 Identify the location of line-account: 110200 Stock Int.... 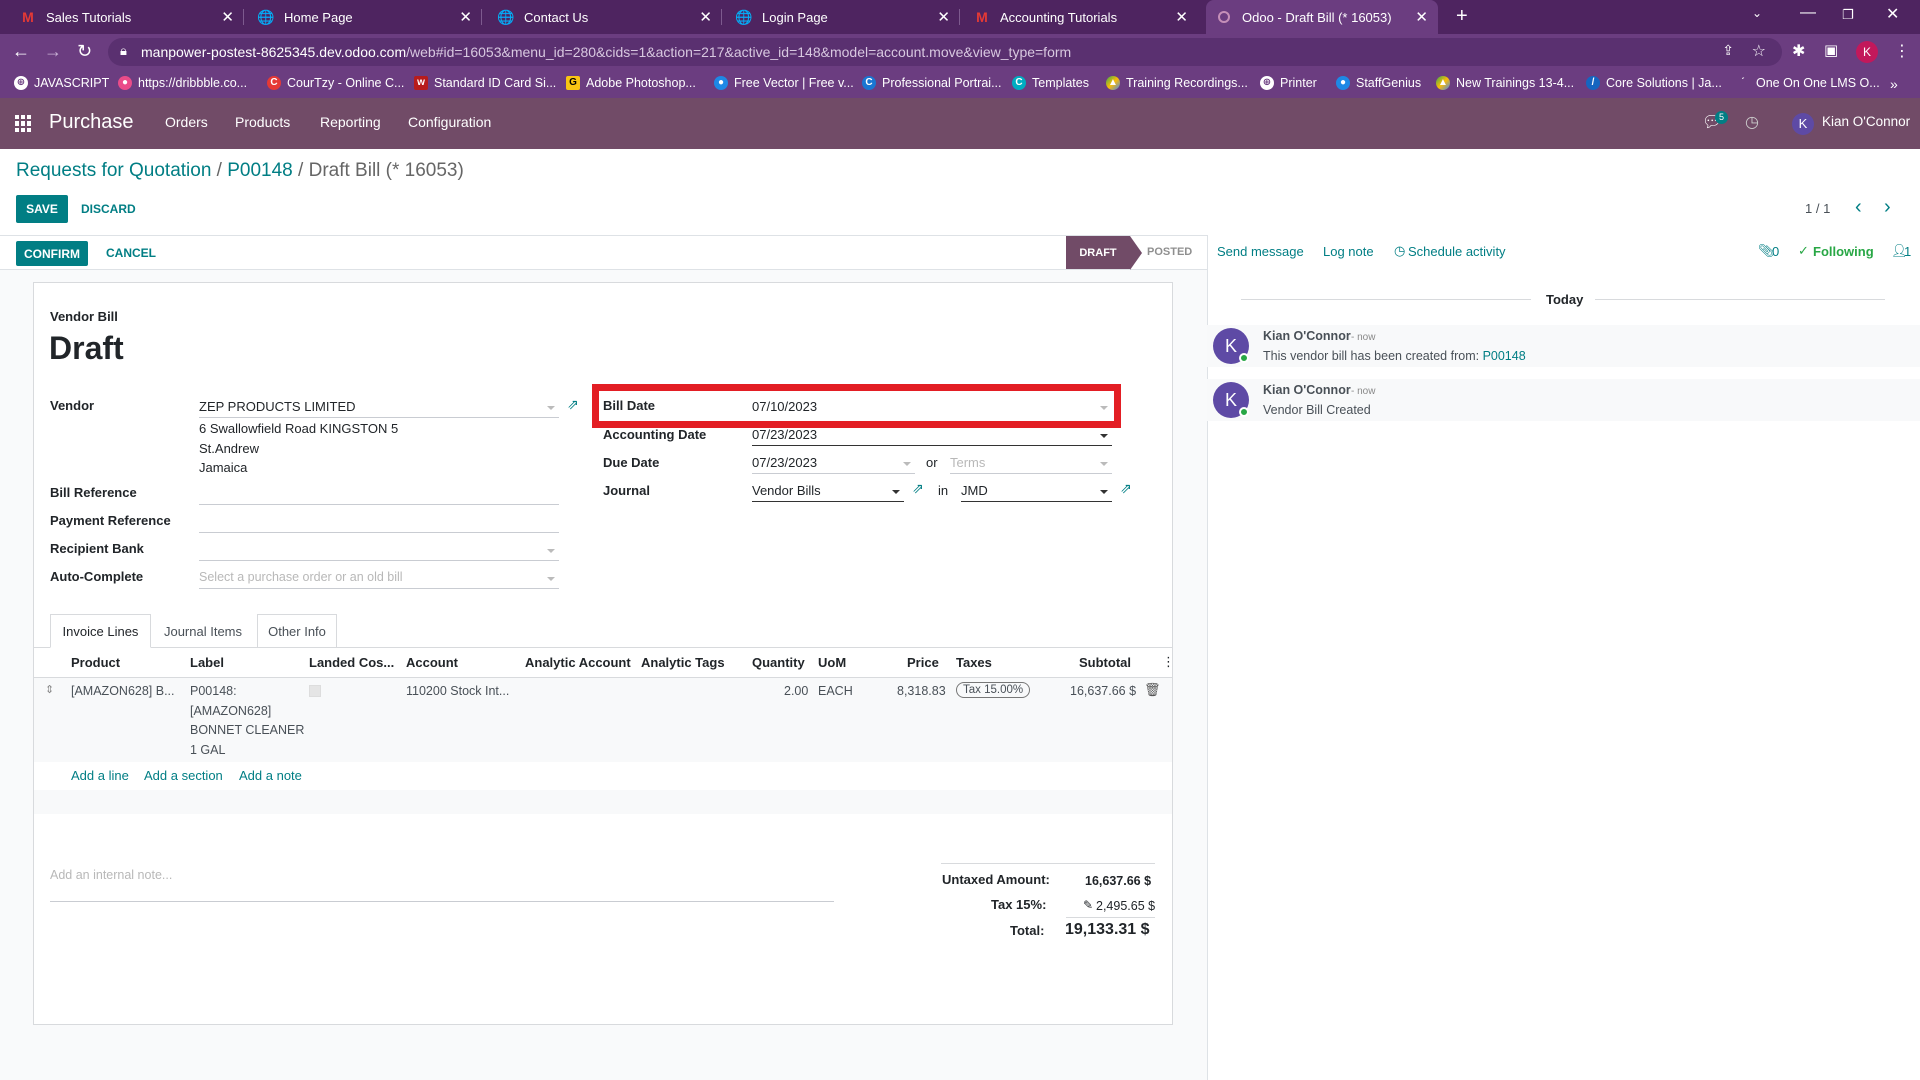
(457, 691).